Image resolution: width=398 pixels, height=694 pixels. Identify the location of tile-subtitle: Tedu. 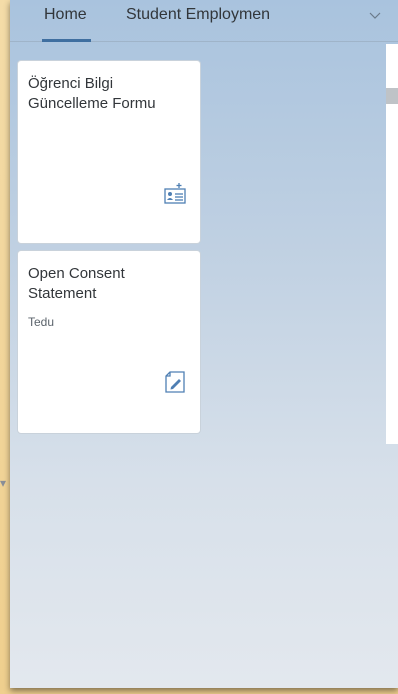
(41, 322).